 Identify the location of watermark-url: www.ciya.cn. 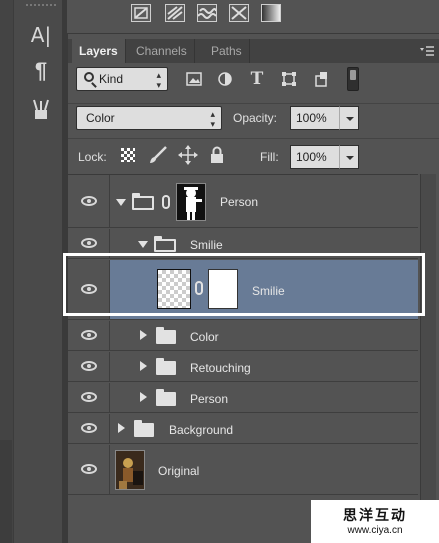
(375, 530).